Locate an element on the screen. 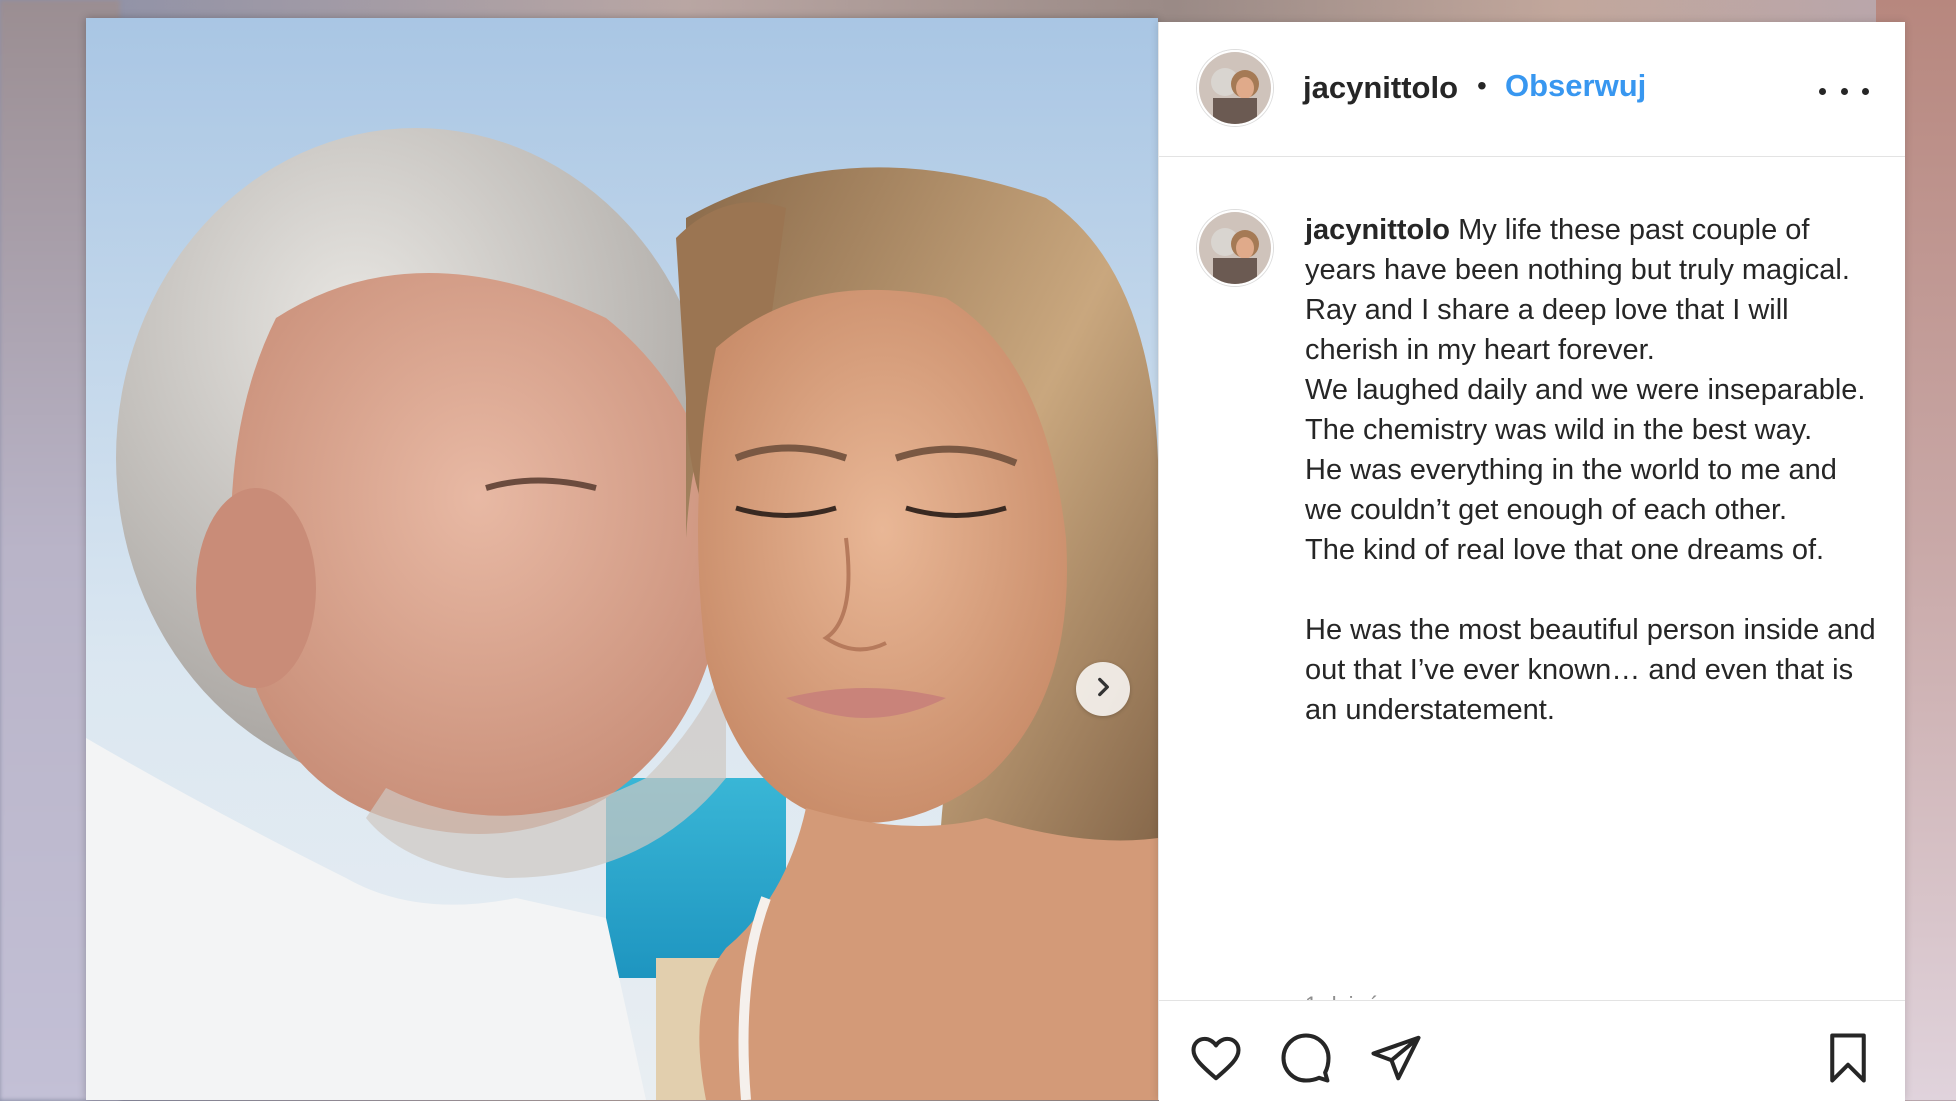 The height and width of the screenshot is (1101, 1956). more-horizontal-icon is located at coordinates (1822, 91).